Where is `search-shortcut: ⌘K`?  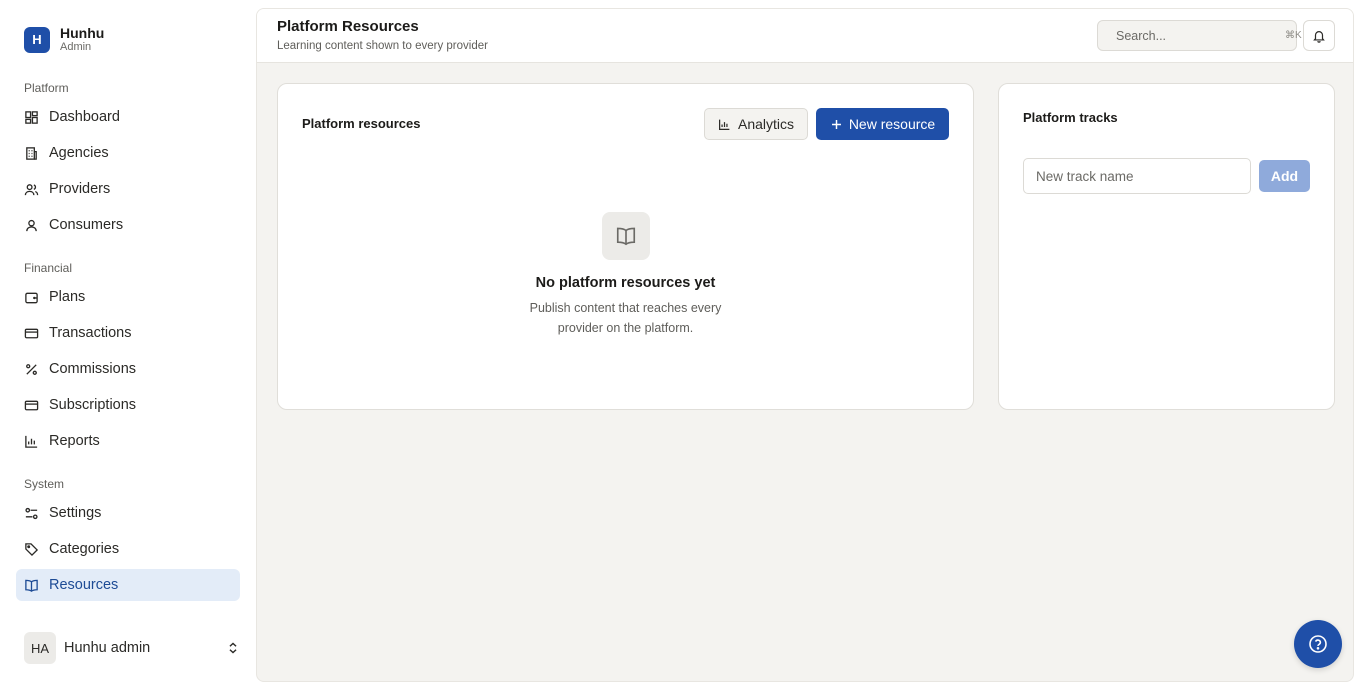
search-shortcut: ⌘K is located at coordinates (1293, 35).